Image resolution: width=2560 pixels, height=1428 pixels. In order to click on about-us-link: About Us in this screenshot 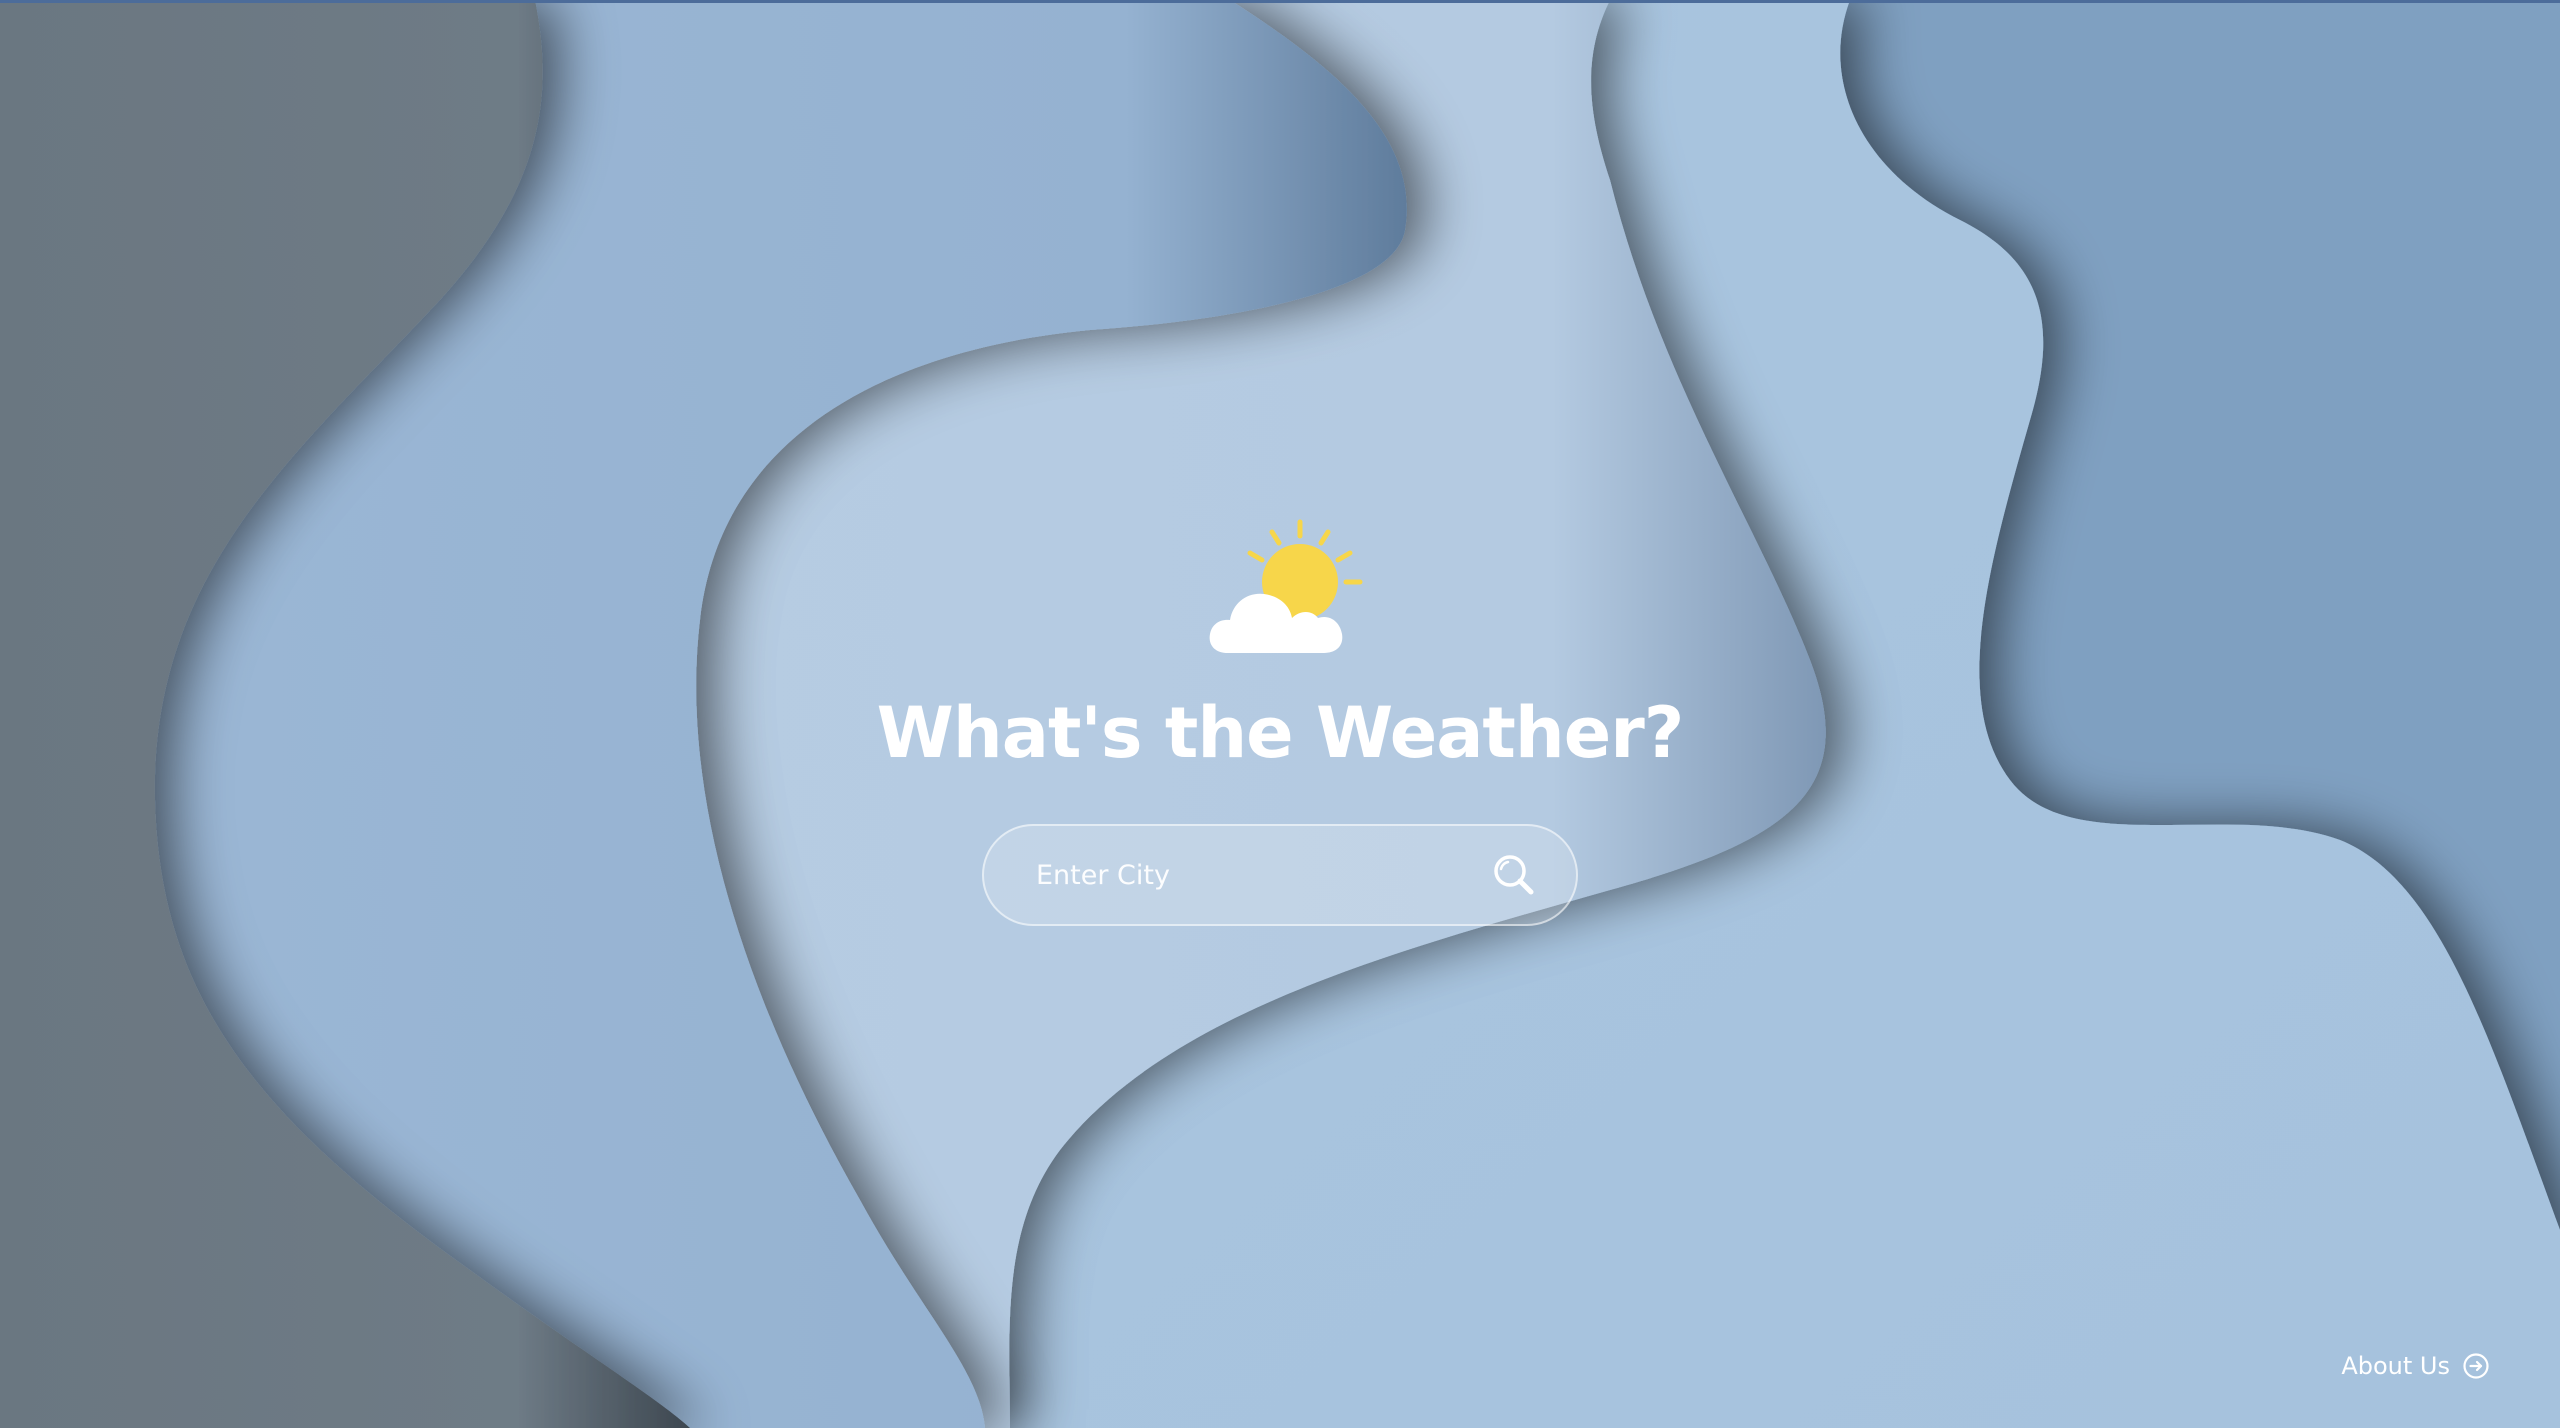, I will do `click(2415, 1366)`.